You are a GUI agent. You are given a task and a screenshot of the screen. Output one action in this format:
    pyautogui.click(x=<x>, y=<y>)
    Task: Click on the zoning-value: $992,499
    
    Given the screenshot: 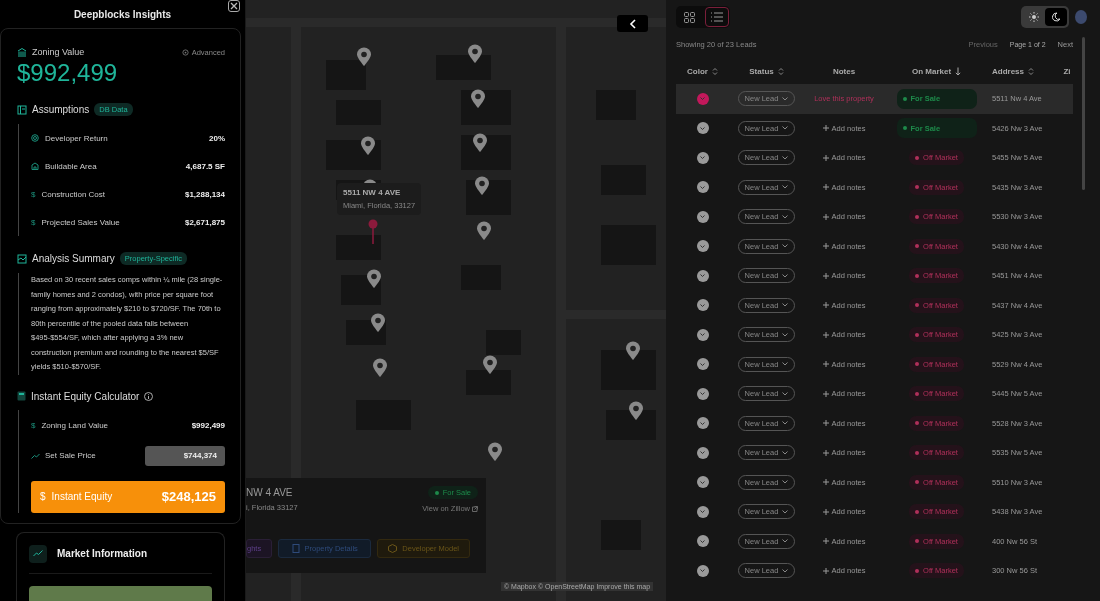 What is the action you would take?
    pyautogui.click(x=68, y=73)
    